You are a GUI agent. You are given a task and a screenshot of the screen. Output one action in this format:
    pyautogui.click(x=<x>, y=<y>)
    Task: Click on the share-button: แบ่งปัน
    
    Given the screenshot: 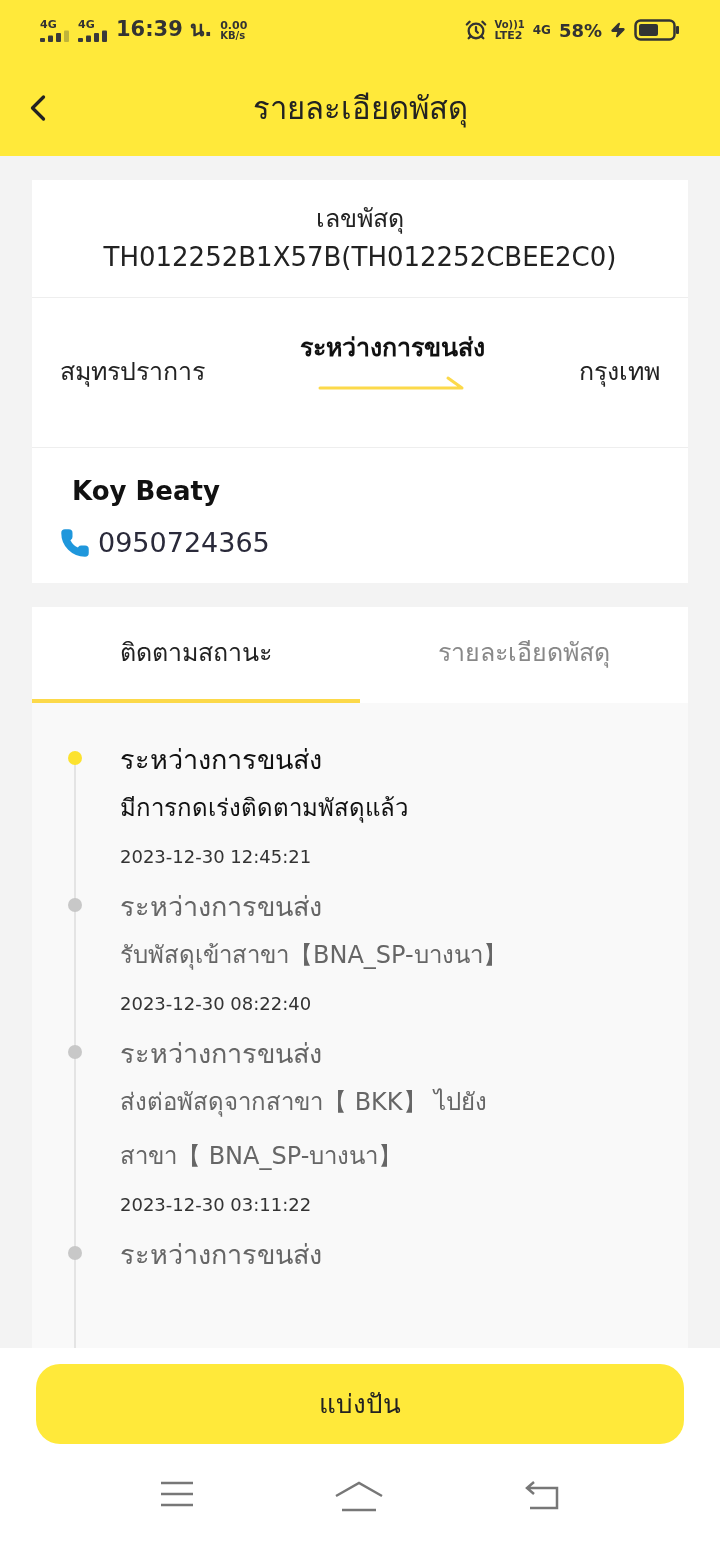 What is the action you would take?
    pyautogui.click(x=360, y=1404)
    